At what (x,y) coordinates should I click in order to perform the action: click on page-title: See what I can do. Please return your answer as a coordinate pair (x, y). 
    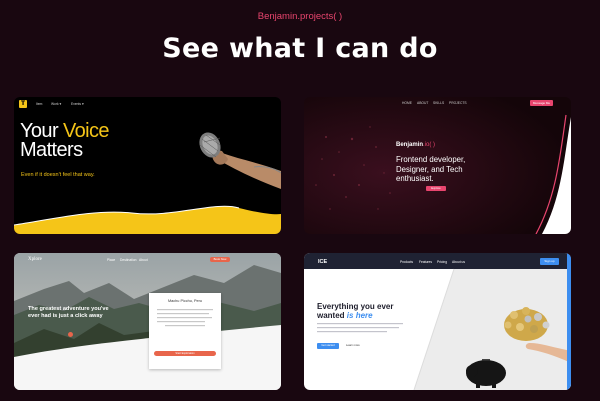
    Looking at the image, I should click on (300, 48).